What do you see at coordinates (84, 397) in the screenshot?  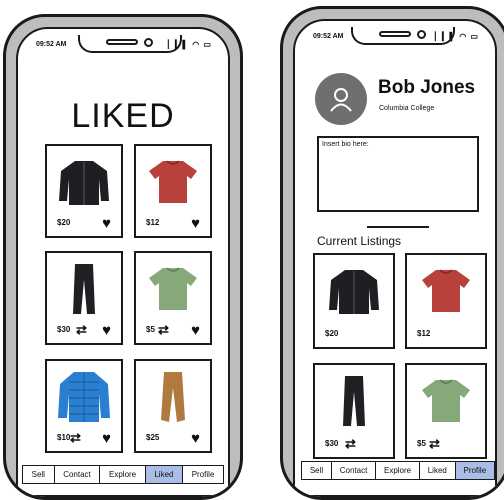 I see `puffer-jacket-icon` at bounding box center [84, 397].